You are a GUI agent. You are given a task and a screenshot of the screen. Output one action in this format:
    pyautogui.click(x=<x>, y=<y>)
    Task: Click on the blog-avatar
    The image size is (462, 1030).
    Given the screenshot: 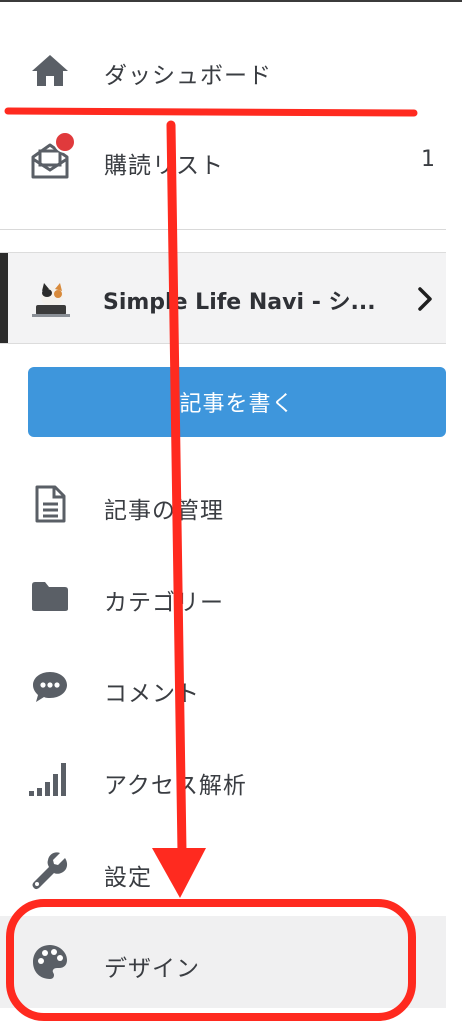 What is the action you would take?
    pyautogui.click(x=51, y=300)
    